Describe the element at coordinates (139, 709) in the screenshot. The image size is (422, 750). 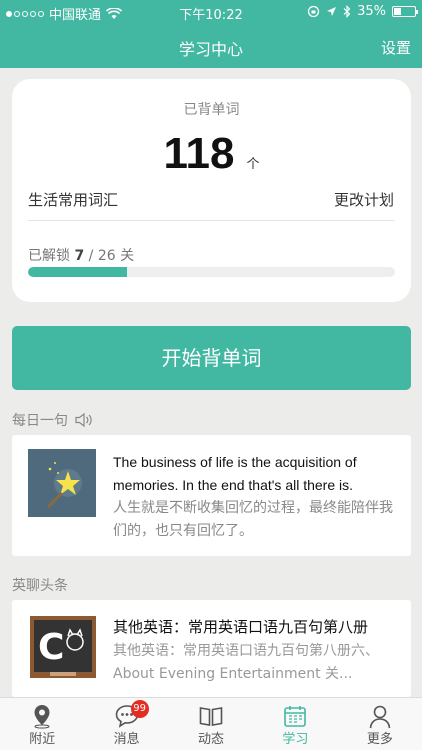
I see `message-badge: 99` at that location.